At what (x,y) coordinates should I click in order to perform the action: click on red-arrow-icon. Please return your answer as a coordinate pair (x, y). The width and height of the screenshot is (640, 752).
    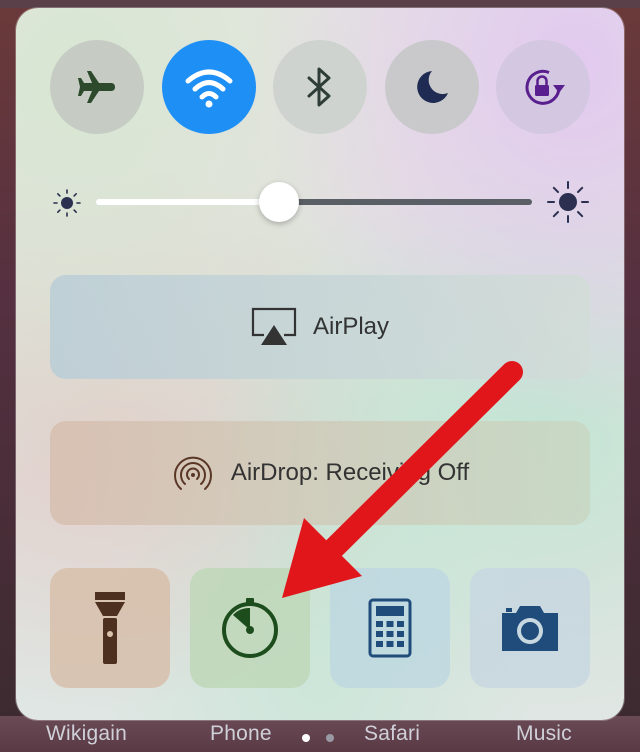
    Looking at the image, I should click on (402, 479).